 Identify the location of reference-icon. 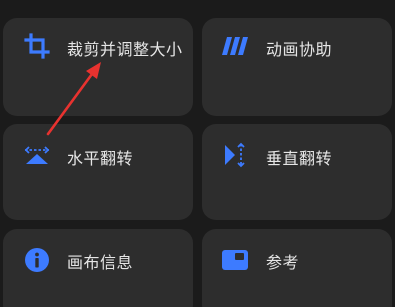
(235, 260).